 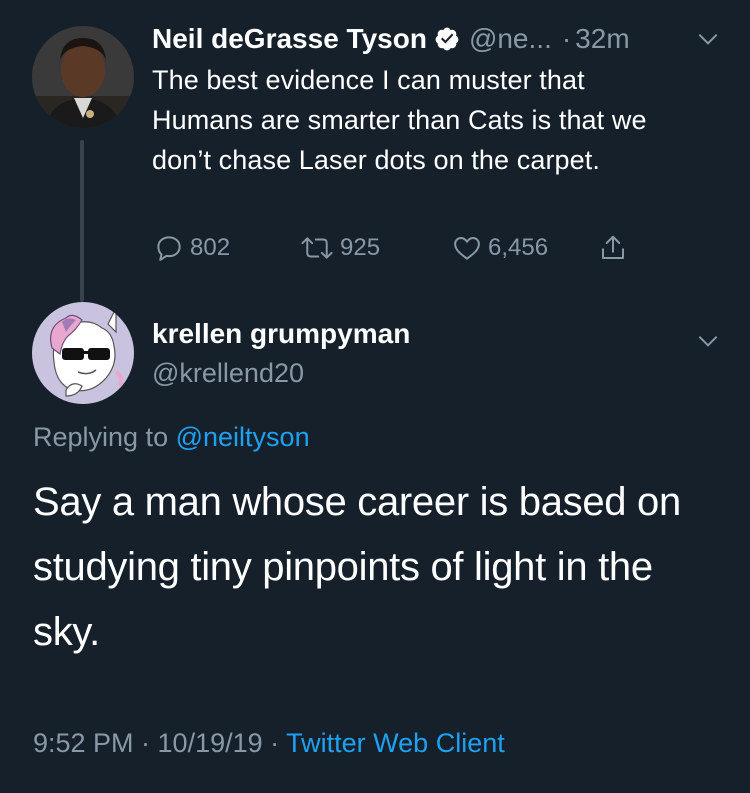 What do you see at coordinates (518, 247) in the screenshot?
I see `like-count: 6,456` at bounding box center [518, 247].